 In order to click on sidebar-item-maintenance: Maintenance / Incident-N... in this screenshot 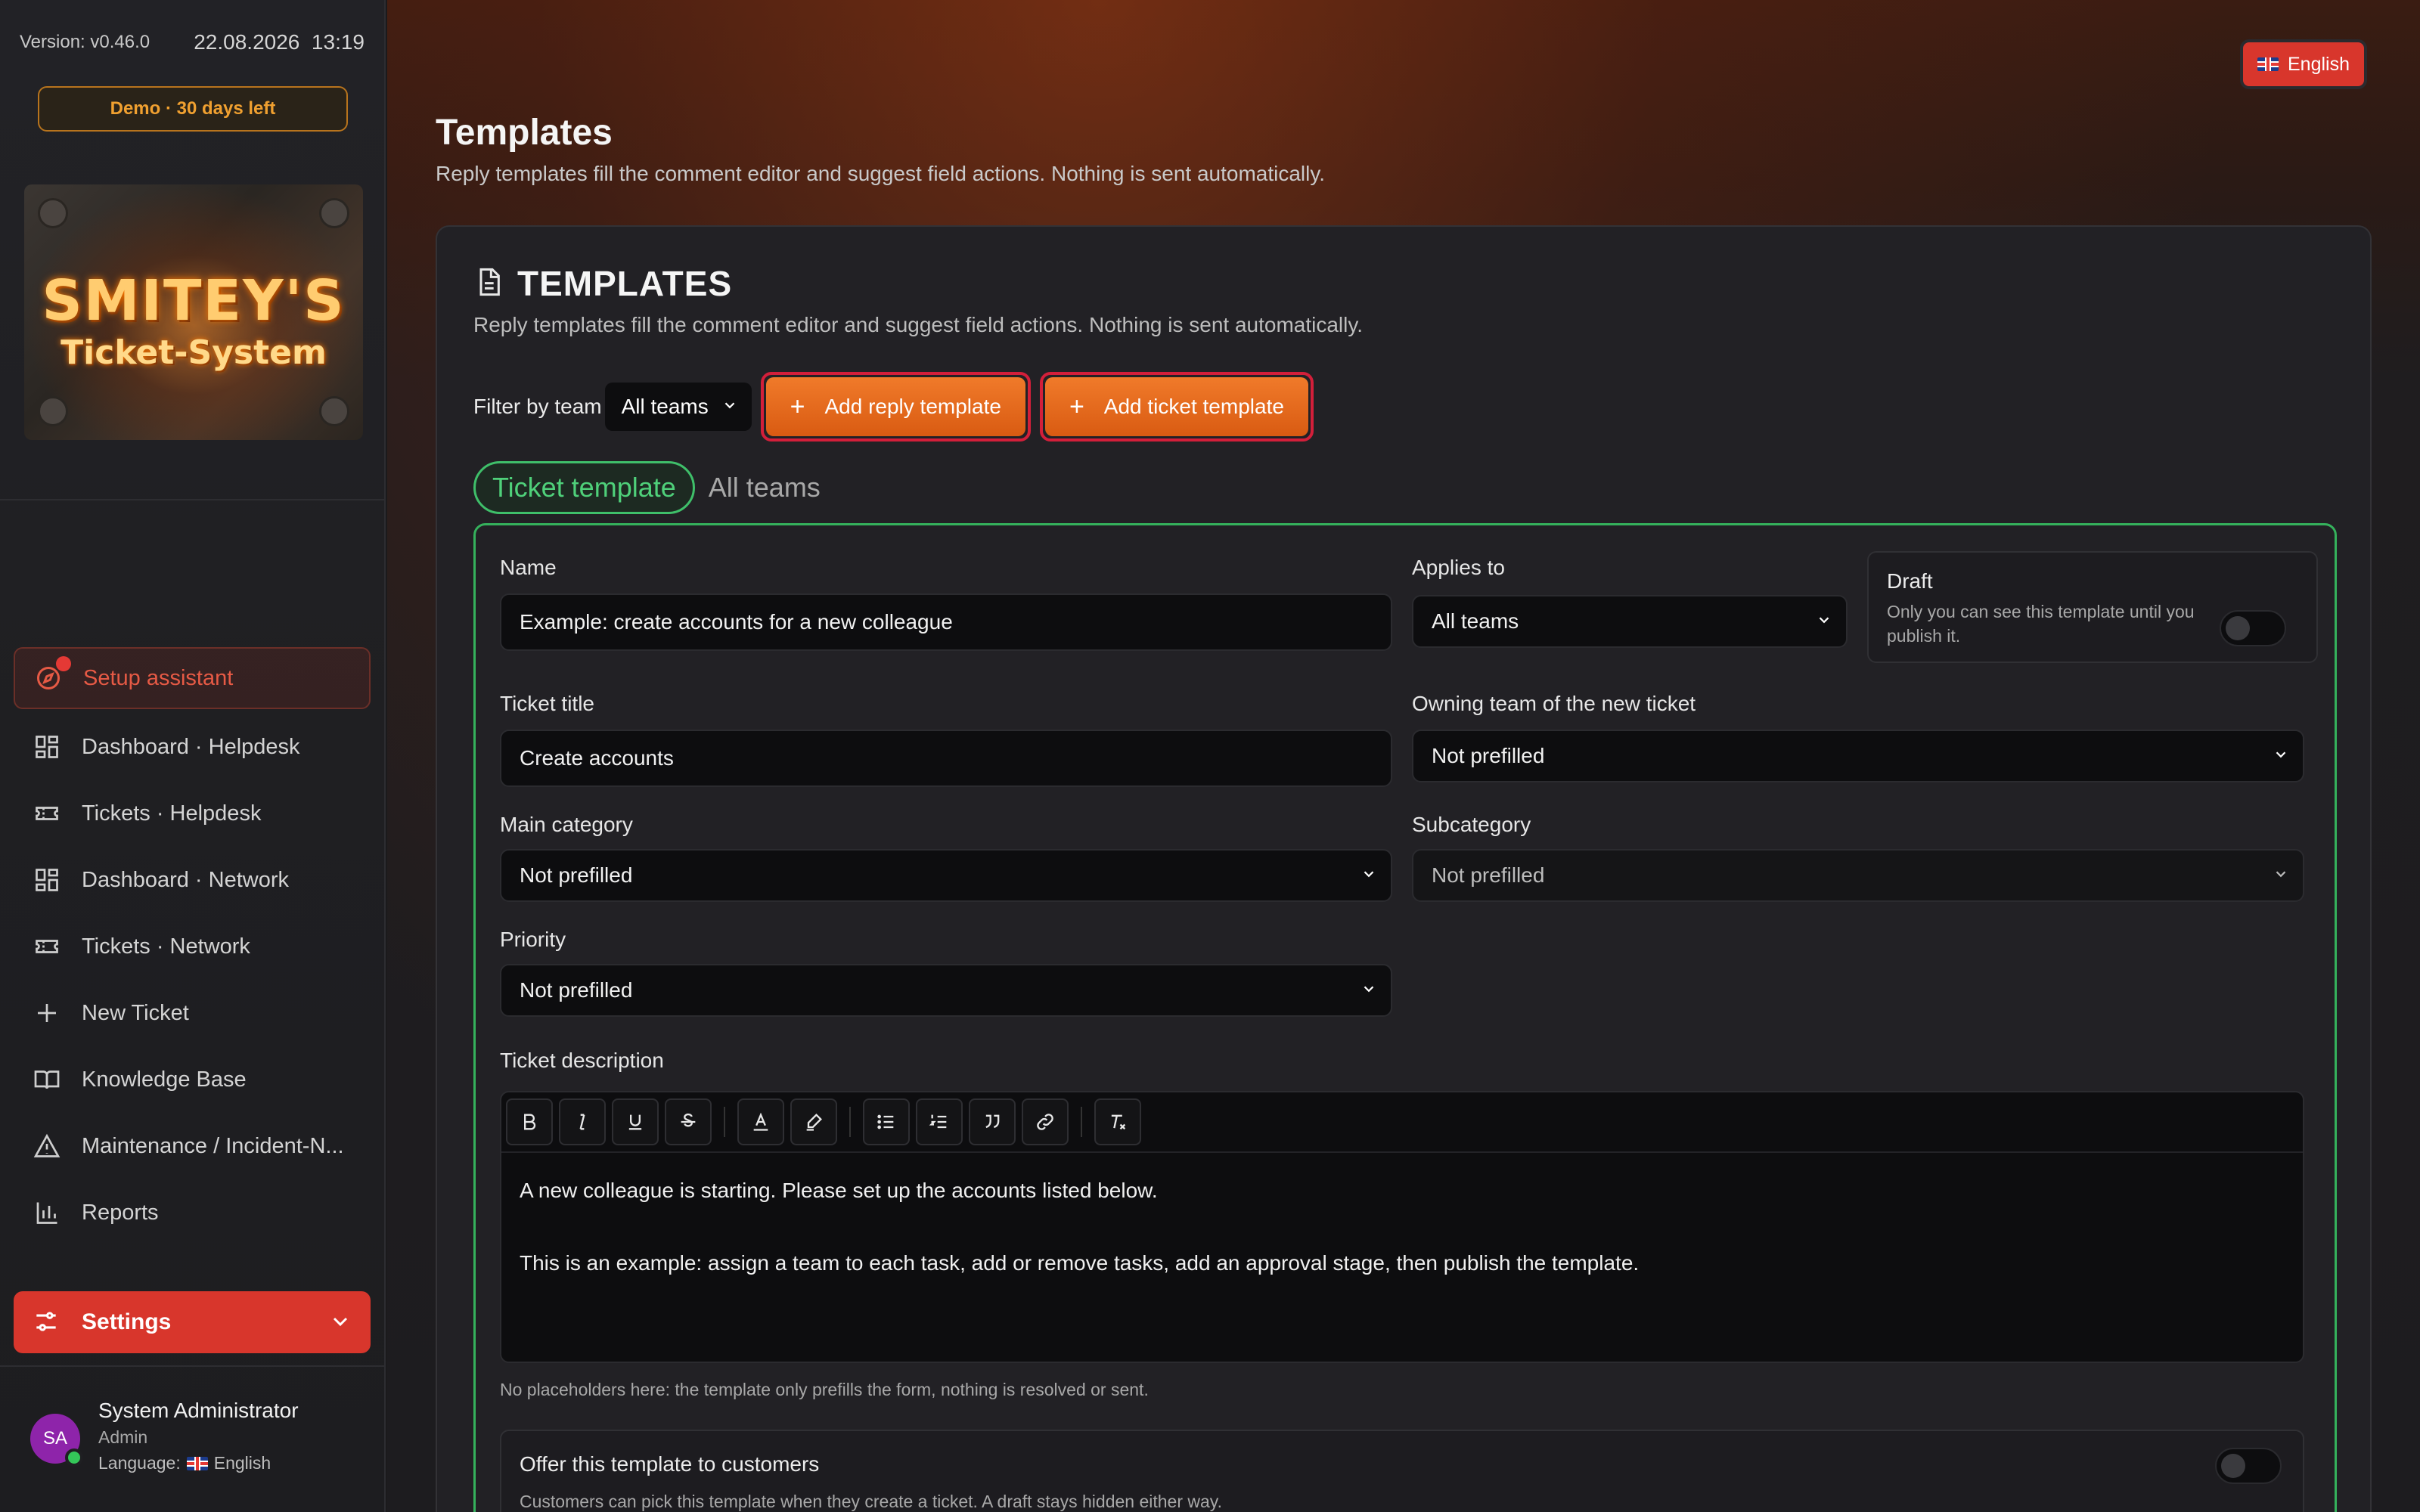, I will do `click(192, 1146)`.